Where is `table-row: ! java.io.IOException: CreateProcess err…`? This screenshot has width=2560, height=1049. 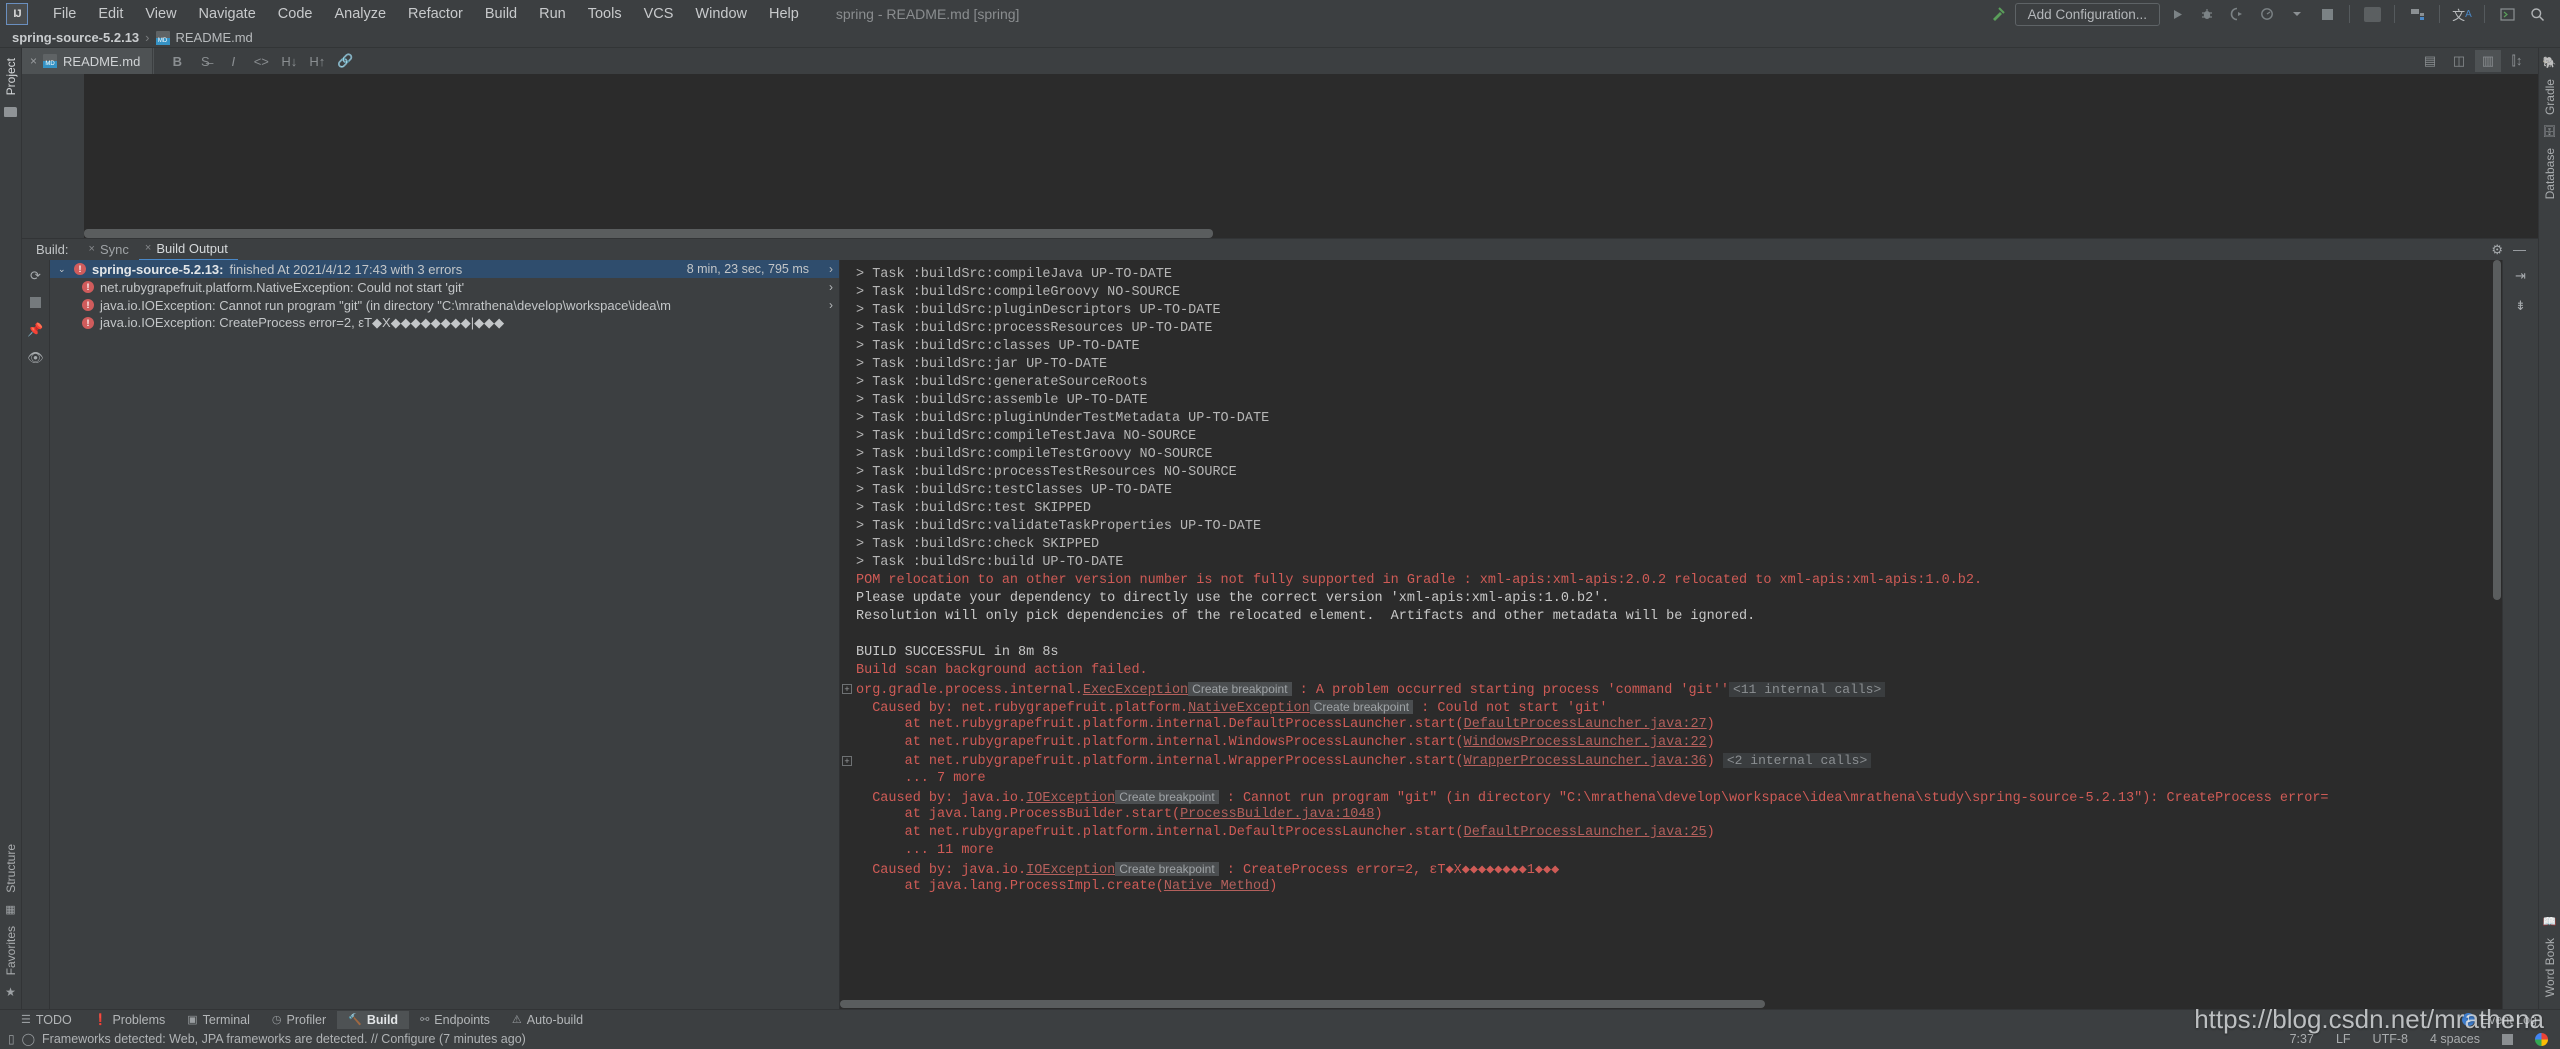
table-row: ! java.io.IOException: CreateProcess err… is located at coordinates (444, 323).